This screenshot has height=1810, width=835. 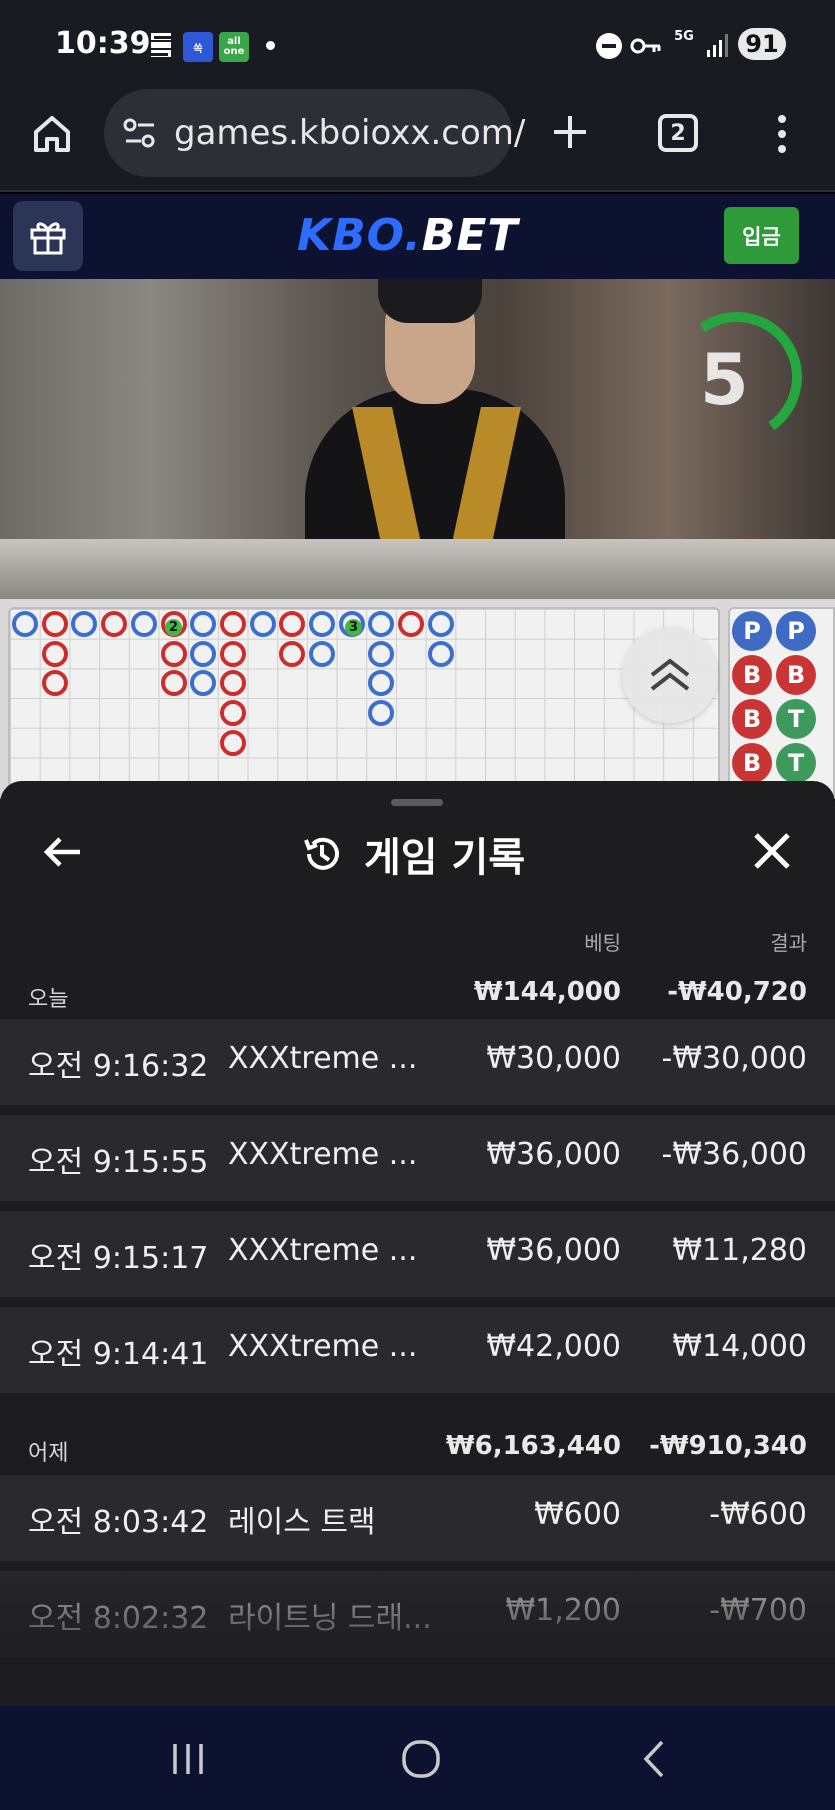 What do you see at coordinates (270, 45) in the screenshot?
I see `more-notifications-dot-icon` at bounding box center [270, 45].